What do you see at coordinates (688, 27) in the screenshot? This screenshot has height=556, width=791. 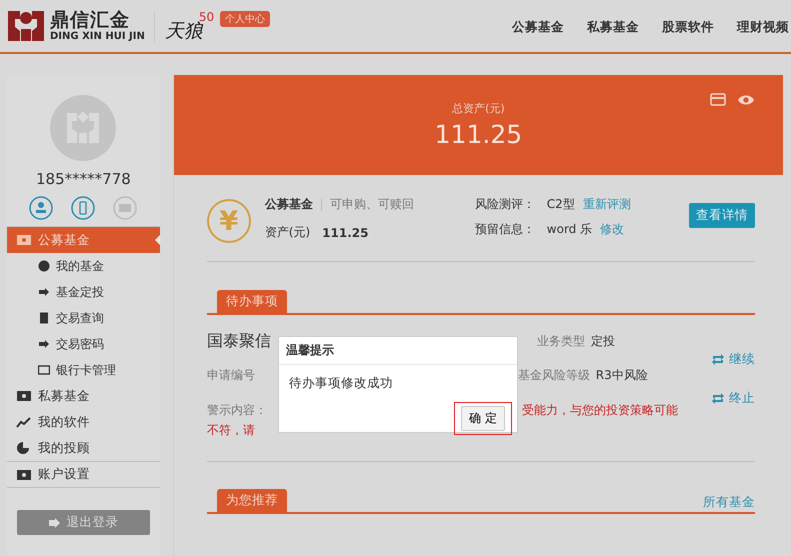 I see `nav-link: 股票软件` at bounding box center [688, 27].